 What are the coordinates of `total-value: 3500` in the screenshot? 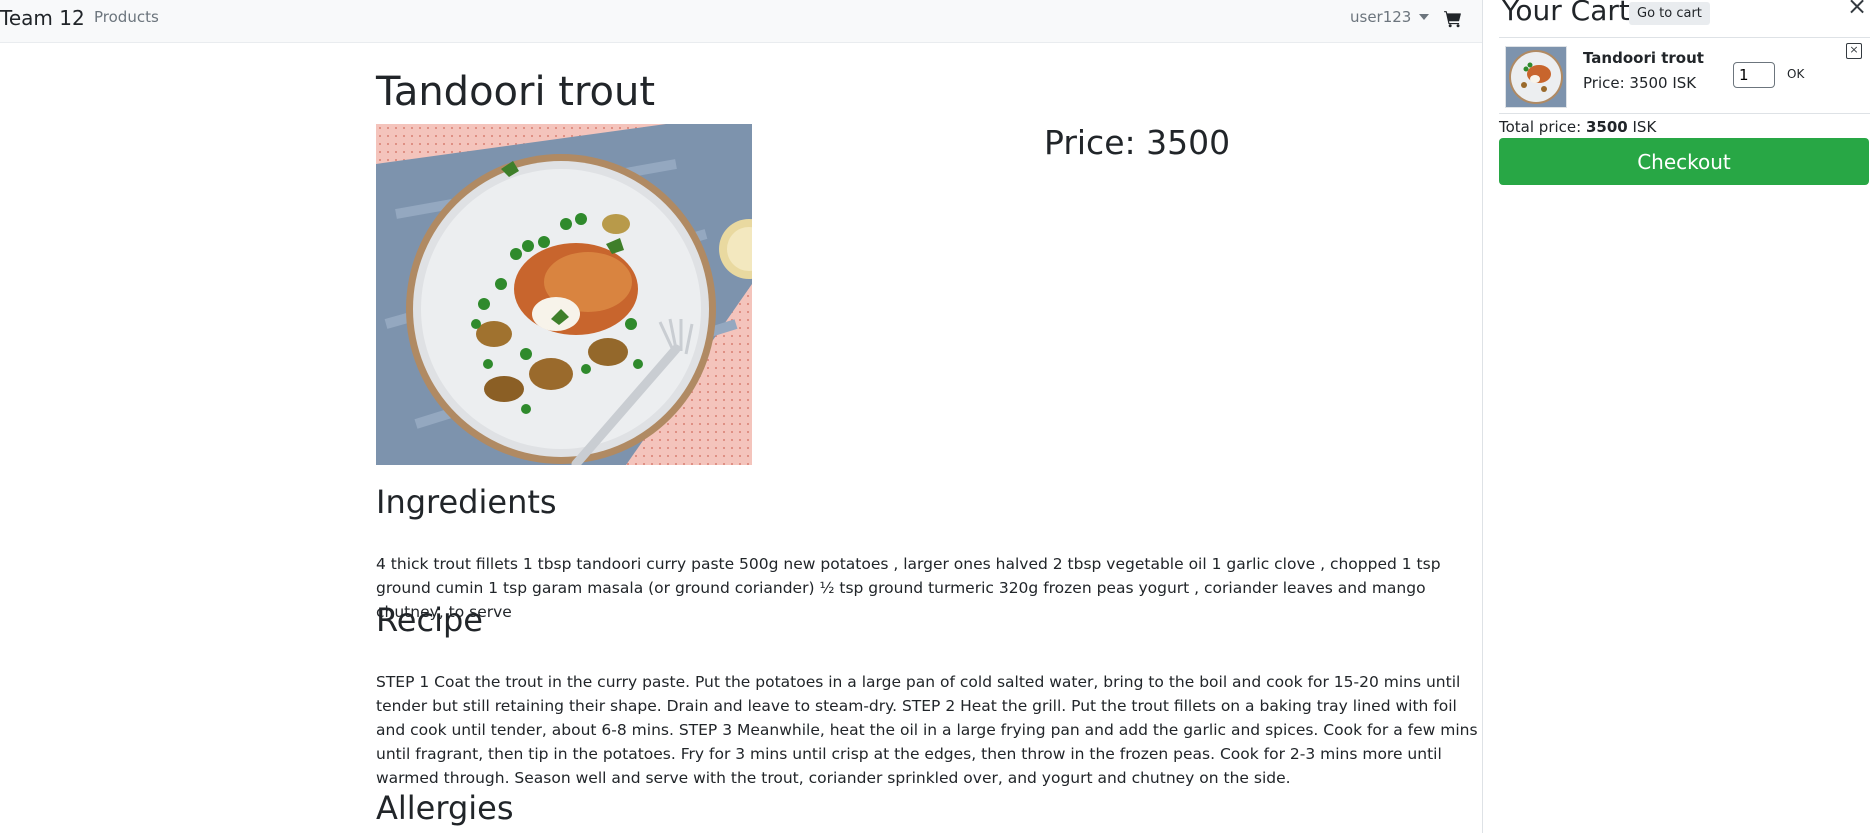 It's located at (1606, 127).